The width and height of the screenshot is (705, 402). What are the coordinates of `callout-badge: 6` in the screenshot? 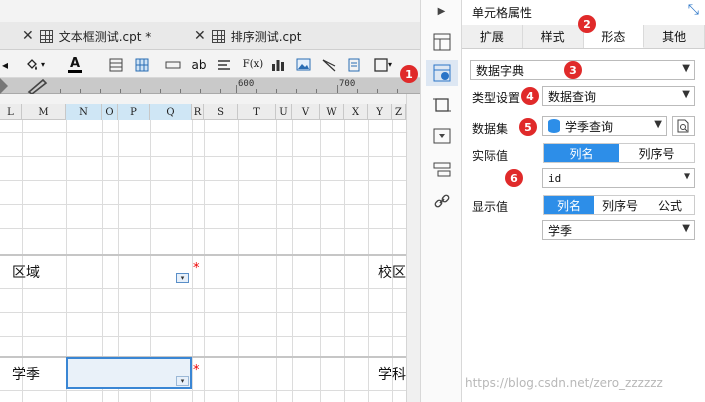 It's located at (514, 178).